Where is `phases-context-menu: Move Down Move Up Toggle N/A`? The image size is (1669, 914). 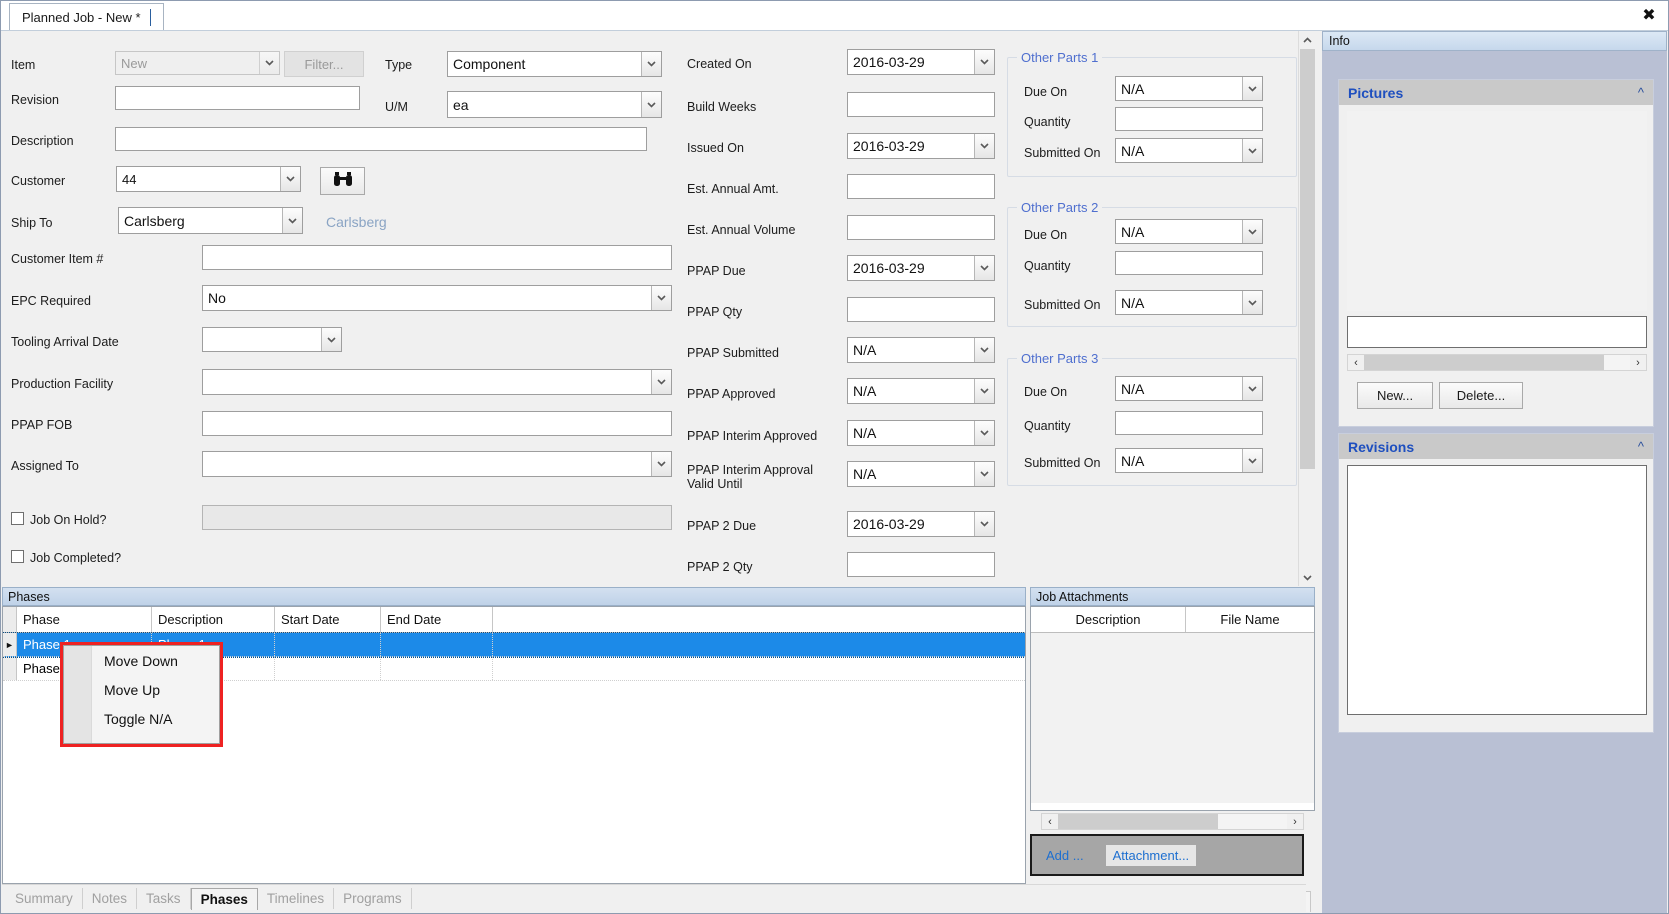 phases-context-menu: Move Down Move Up Toggle N/A is located at coordinates (141, 694).